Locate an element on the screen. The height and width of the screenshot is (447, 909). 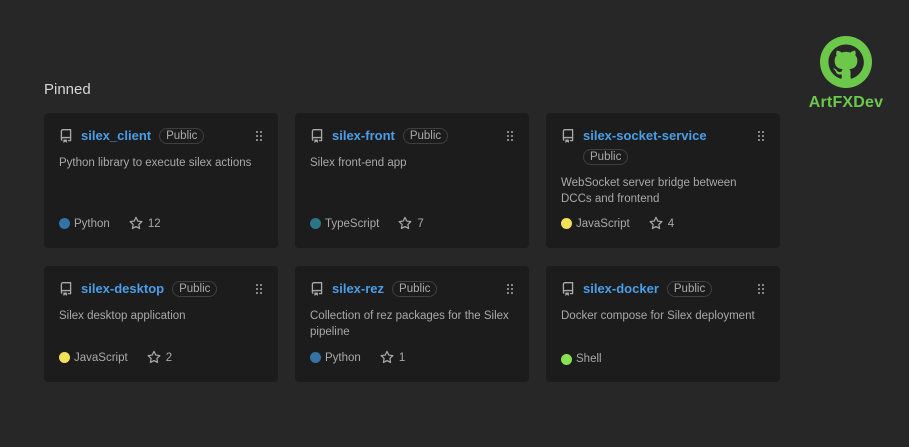
repo-meta: Python 1 is located at coordinates (357, 357).